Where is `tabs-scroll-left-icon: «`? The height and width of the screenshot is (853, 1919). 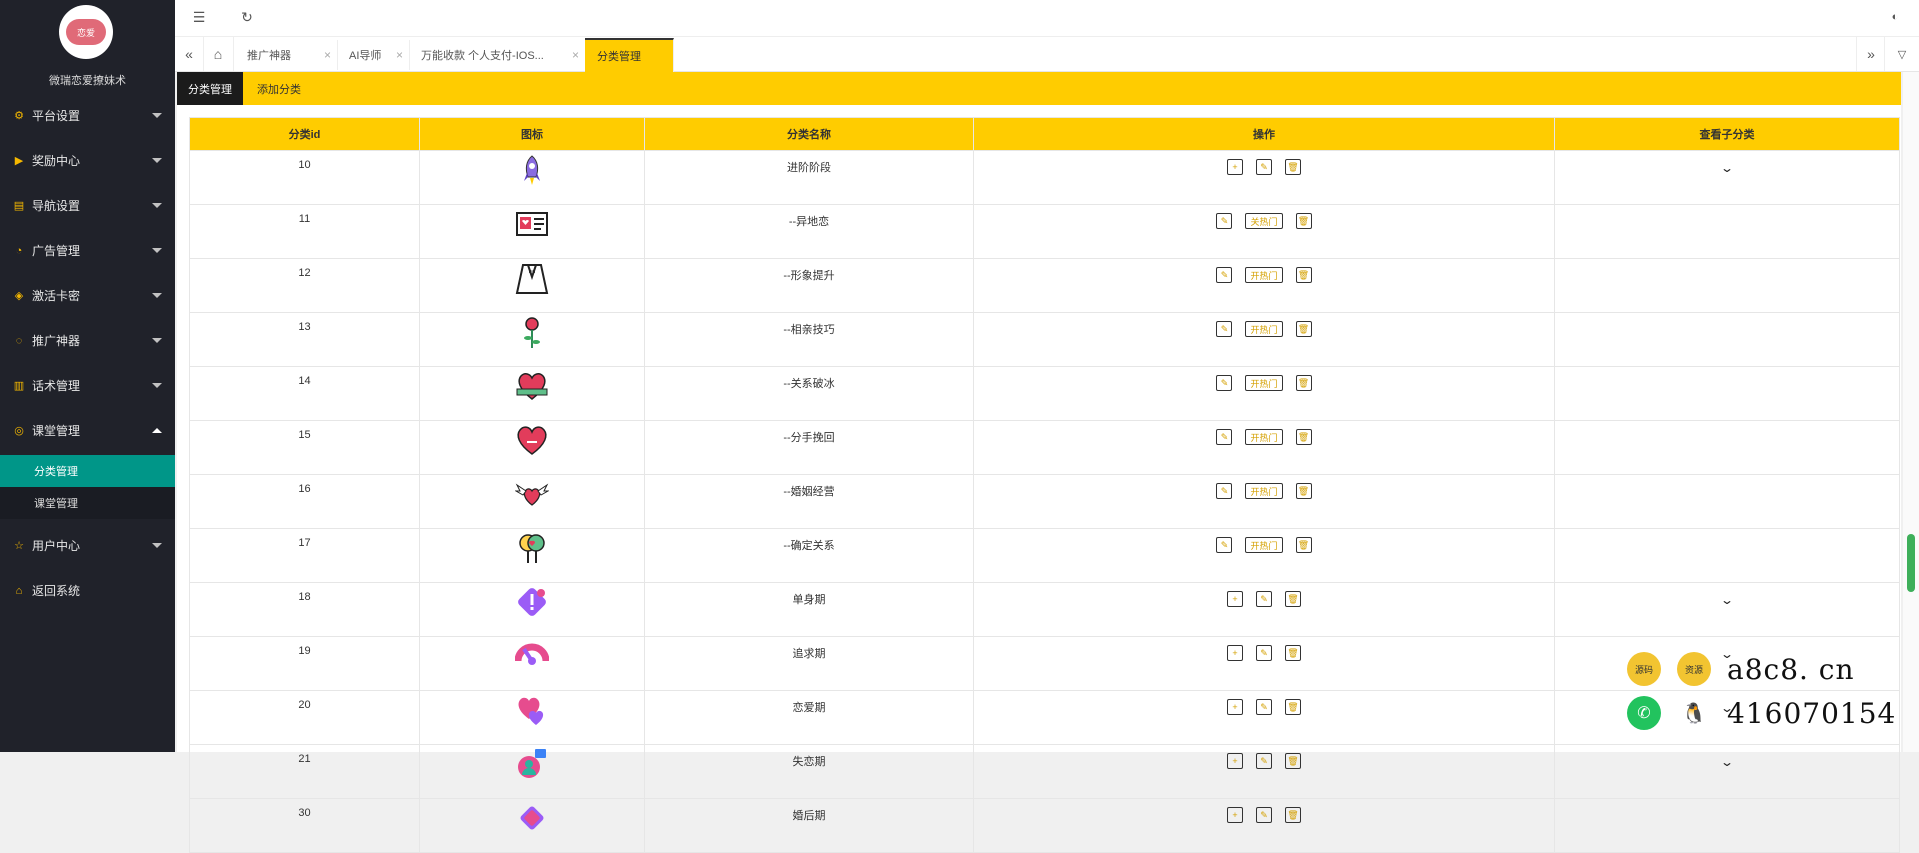 tabs-scroll-left-icon: « is located at coordinates (189, 54).